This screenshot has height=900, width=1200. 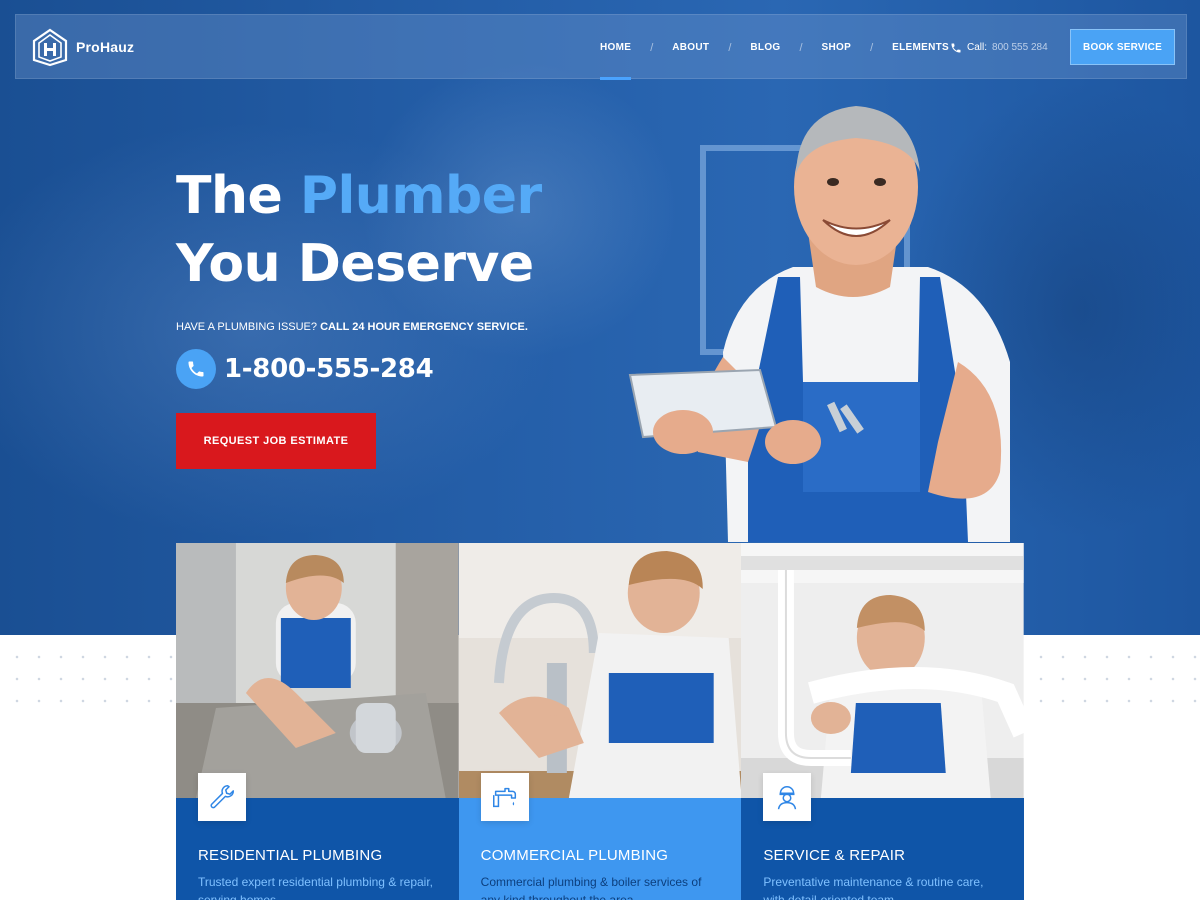 I want to click on headline-word: The, so click(x=229, y=196).